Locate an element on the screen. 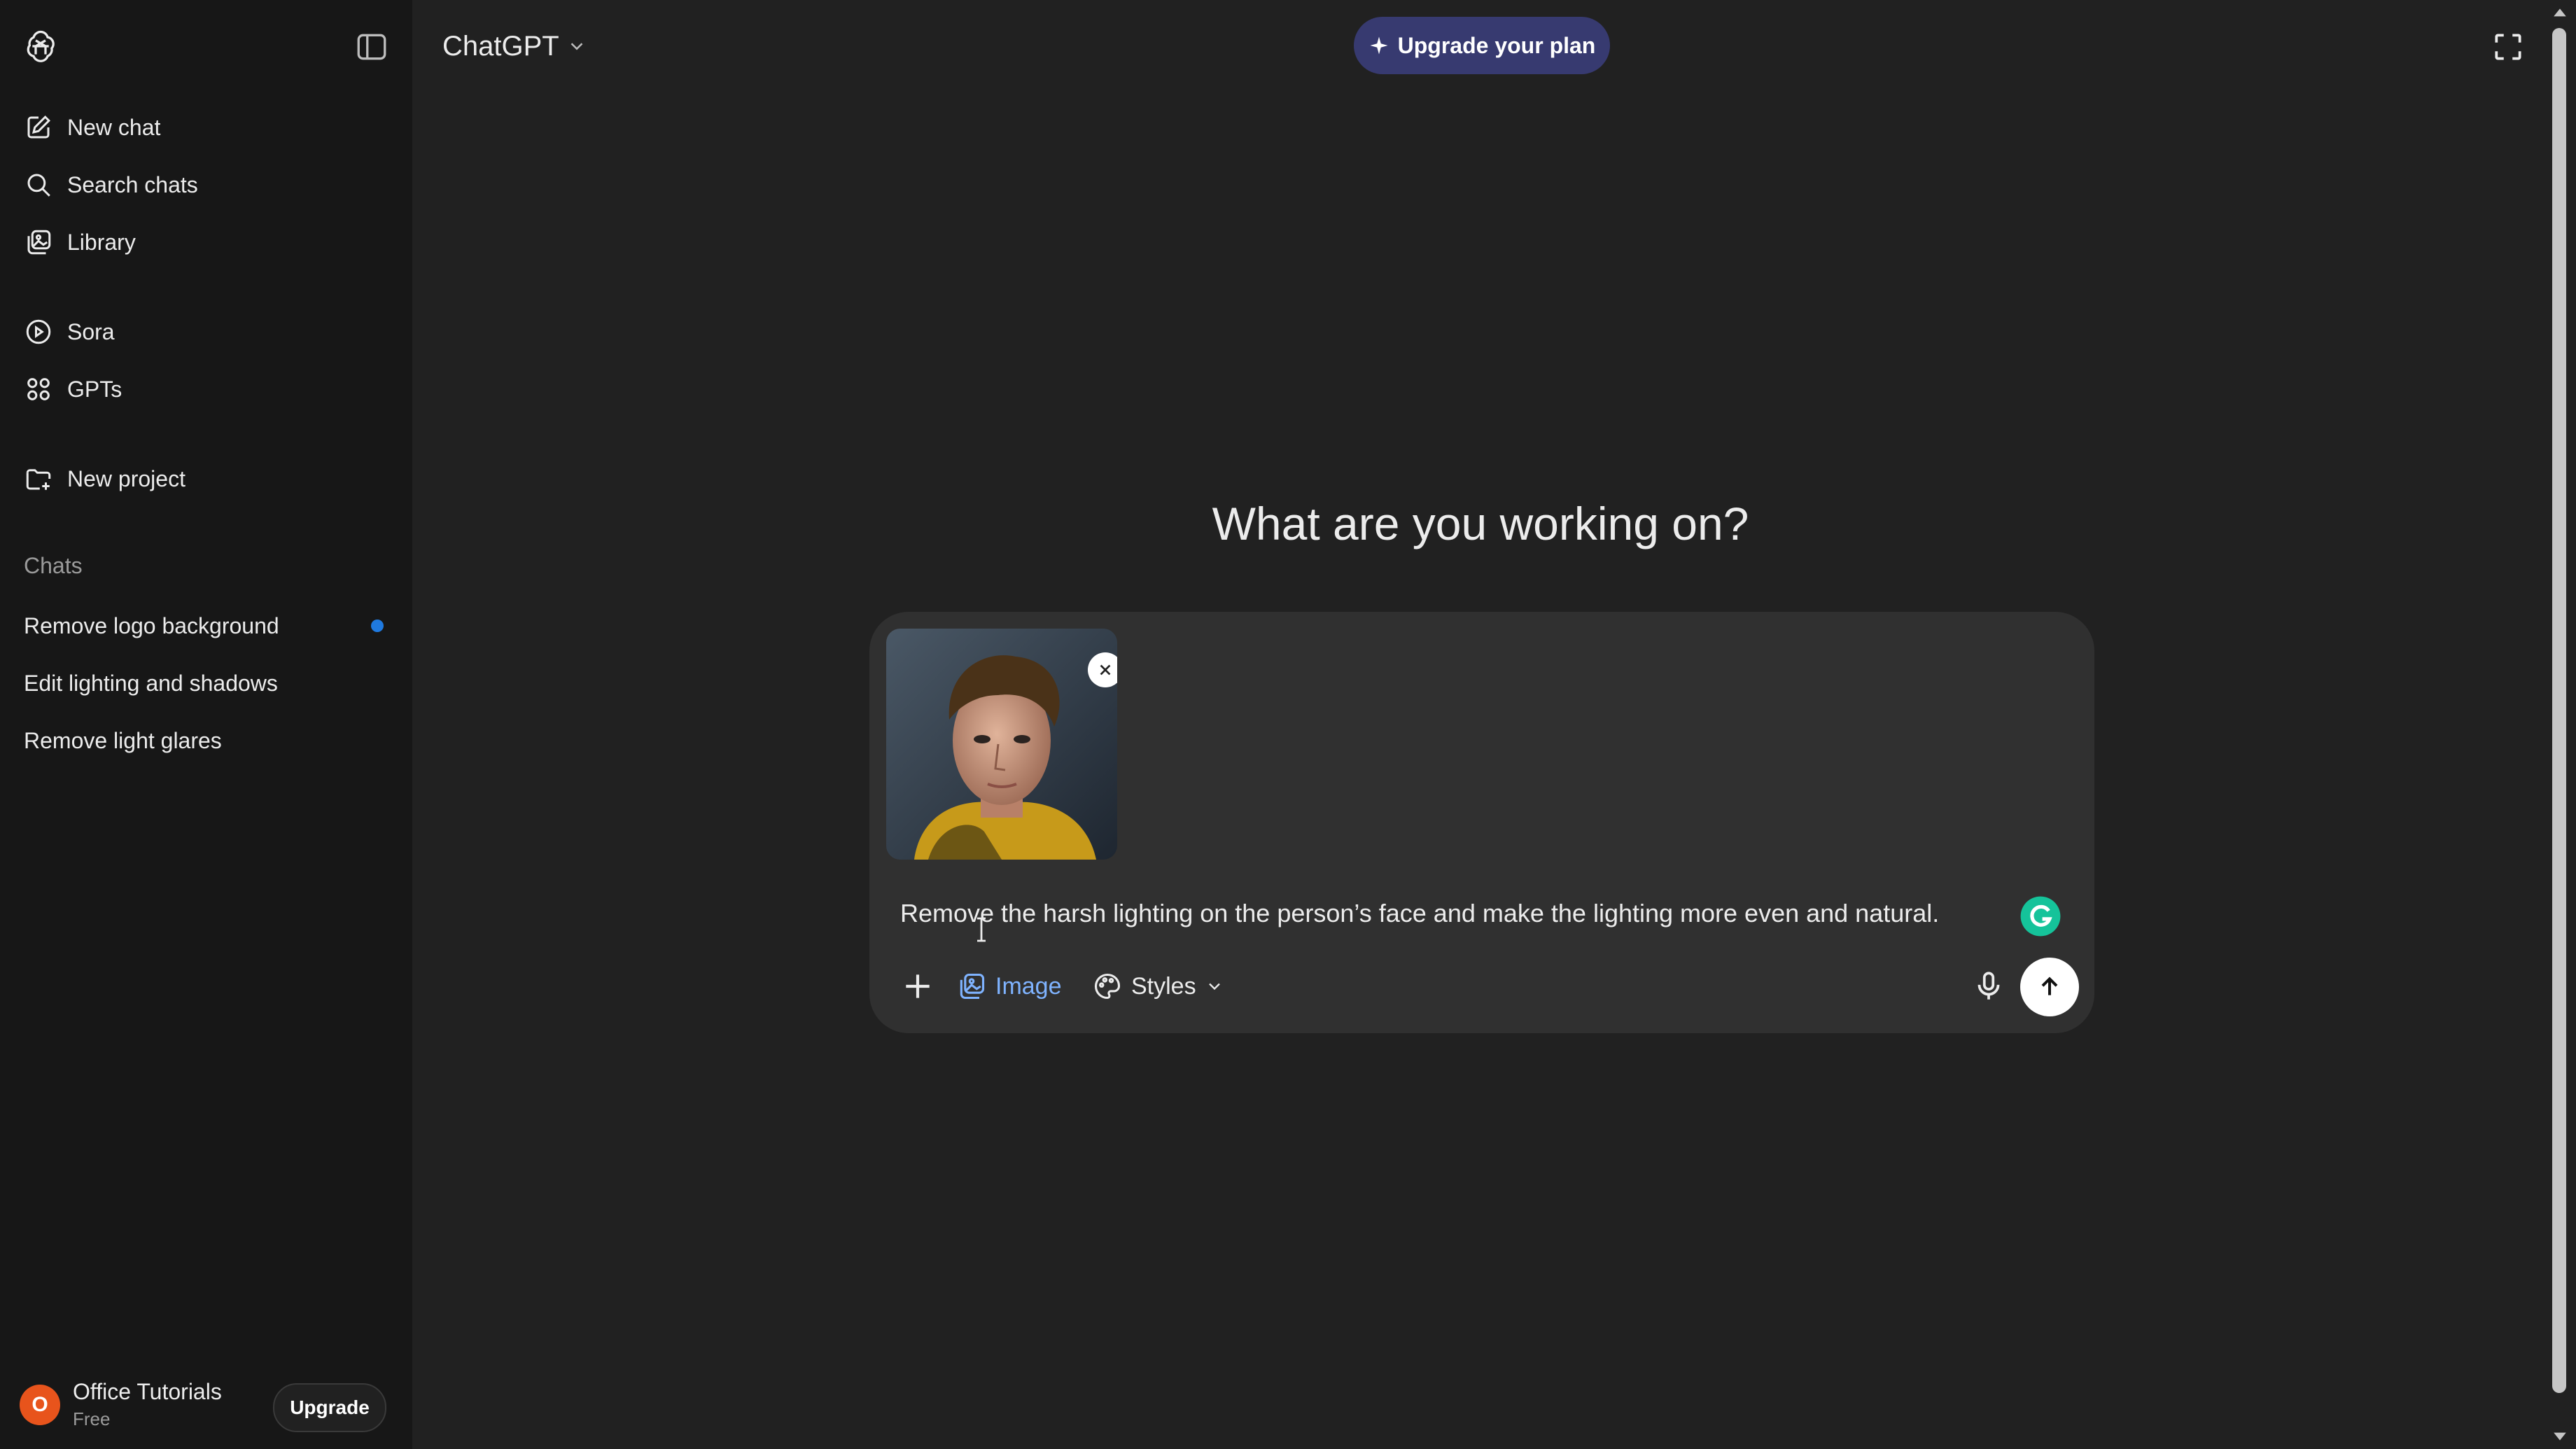  fullscreen-icon is located at coordinates (2508, 46).